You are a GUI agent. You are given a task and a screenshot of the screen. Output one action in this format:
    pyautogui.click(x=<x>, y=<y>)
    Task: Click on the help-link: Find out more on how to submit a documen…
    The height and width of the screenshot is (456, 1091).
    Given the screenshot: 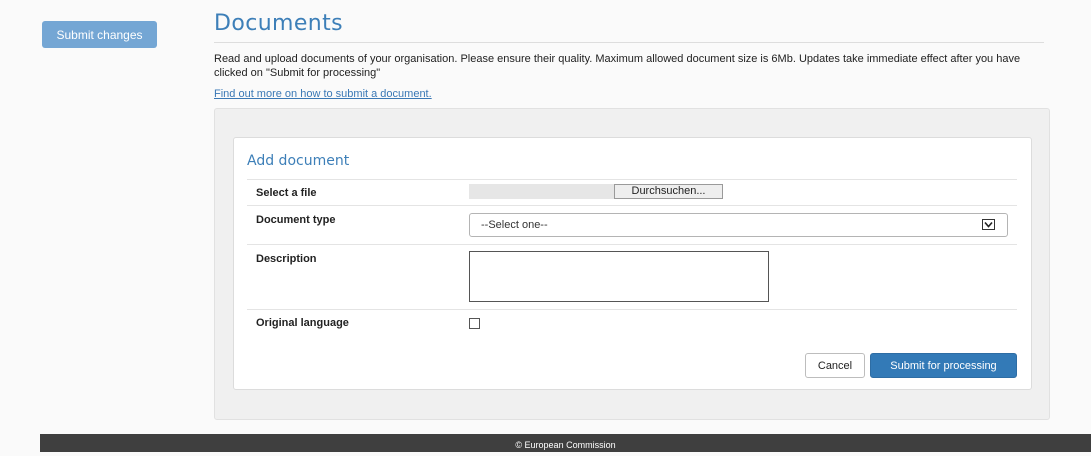 What is the action you would take?
    pyautogui.click(x=323, y=94)
    